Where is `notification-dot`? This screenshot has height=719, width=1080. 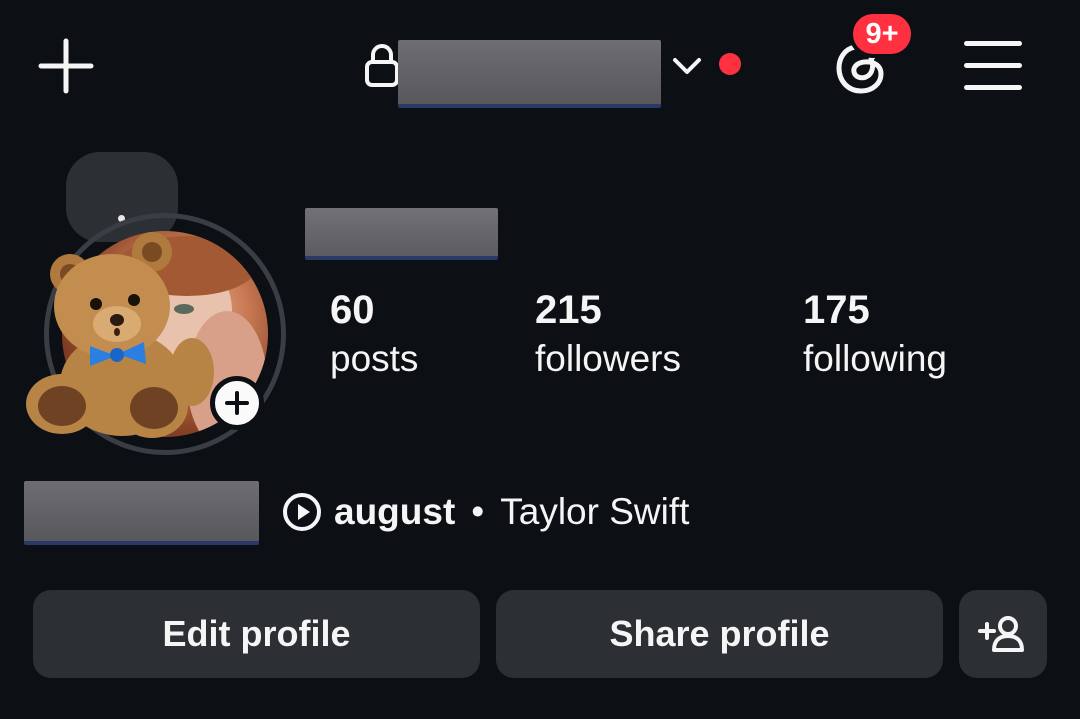 notification-dot is located at coordinates (730, 64).